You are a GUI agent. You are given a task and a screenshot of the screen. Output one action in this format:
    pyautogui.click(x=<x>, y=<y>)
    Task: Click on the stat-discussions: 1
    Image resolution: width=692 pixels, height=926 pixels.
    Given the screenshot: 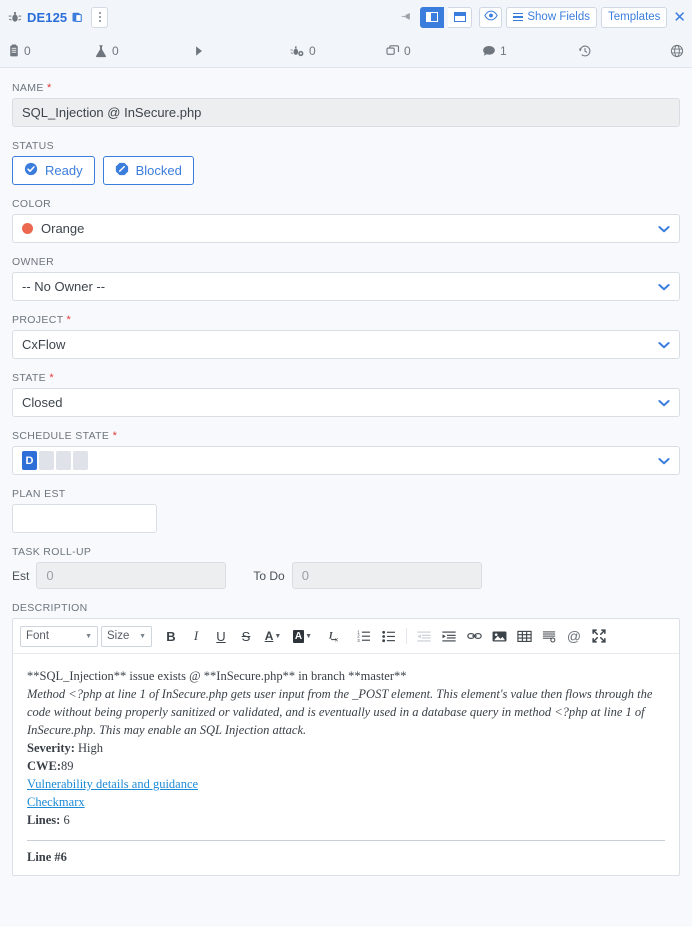 What is the action you would take?
    pyautogui.click(x=530, y=51)
    